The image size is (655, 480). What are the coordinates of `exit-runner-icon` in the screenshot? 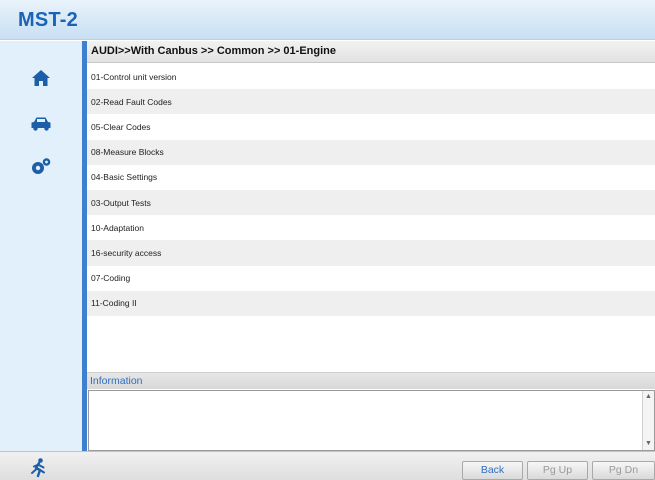 It's located at (39, 469).